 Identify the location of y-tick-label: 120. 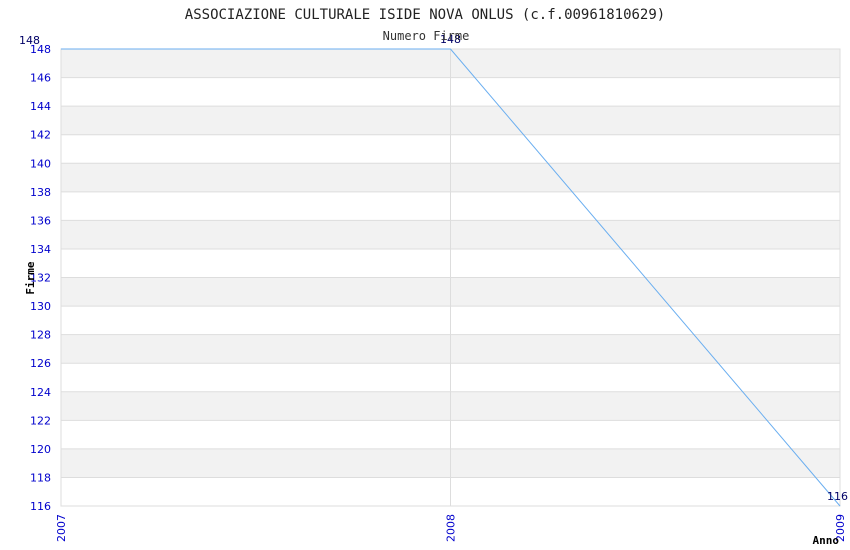
(40, 449).